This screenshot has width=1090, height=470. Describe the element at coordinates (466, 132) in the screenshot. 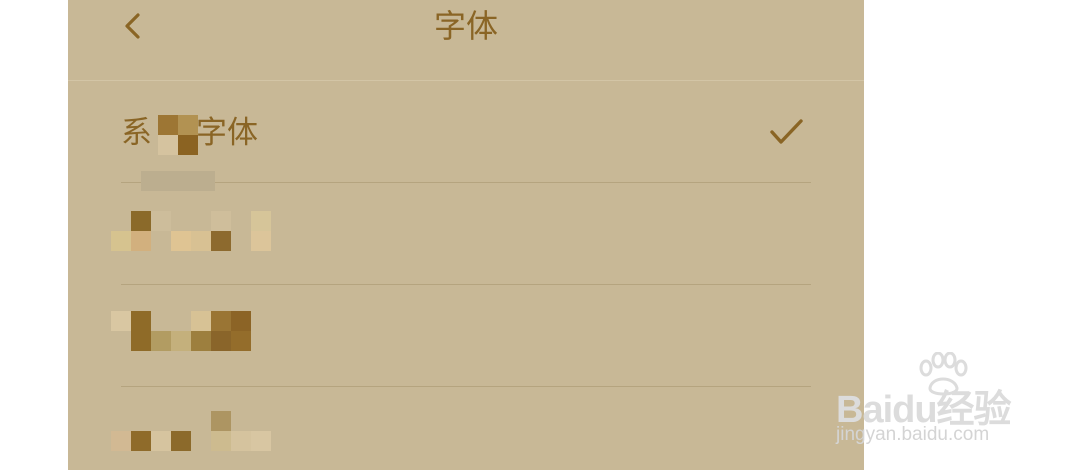

I see `font-option-system: 系 字体` at that location.